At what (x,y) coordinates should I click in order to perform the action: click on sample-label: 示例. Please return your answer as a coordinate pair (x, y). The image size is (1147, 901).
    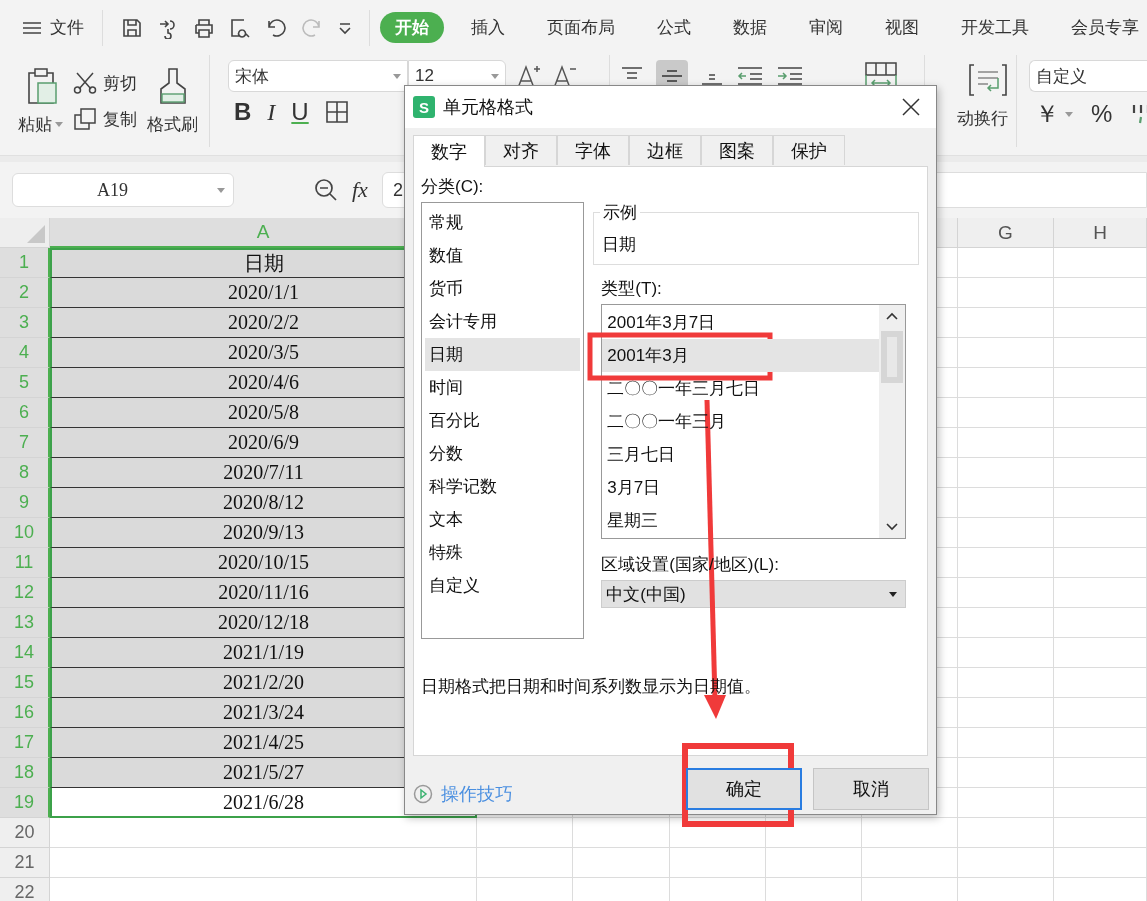
    Looking at the image, I should click on (620, 212).